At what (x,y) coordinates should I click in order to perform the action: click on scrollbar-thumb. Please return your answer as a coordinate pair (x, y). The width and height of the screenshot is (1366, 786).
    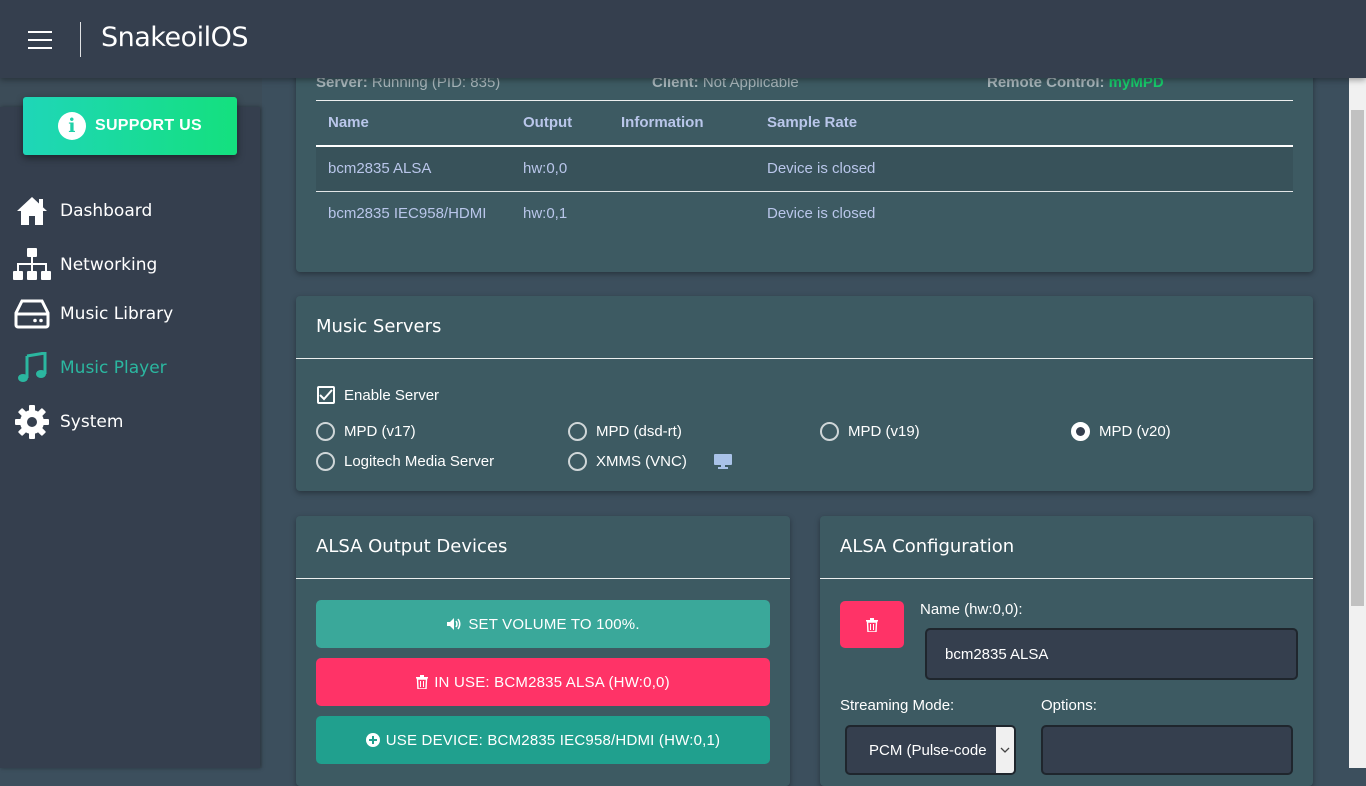
    Looking at the image, I should click on (1357, 358).